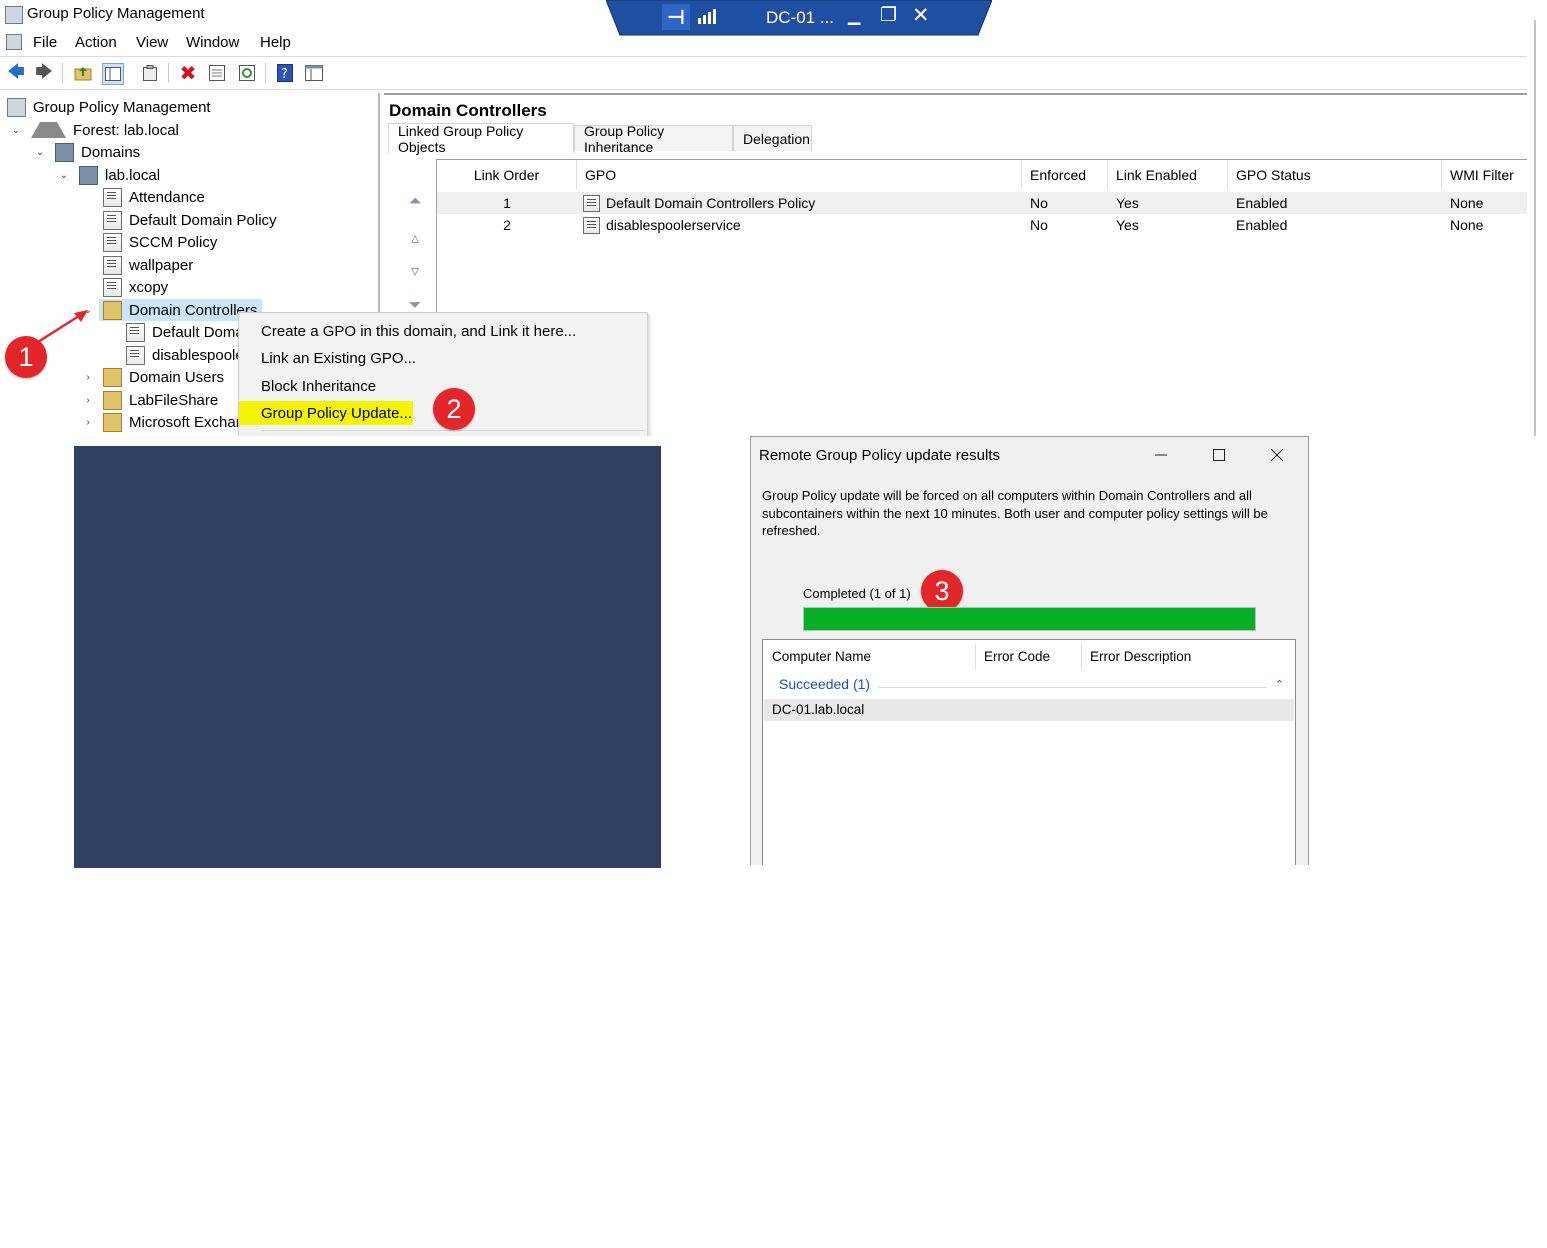  Describe the element at coordinates (113, 74) in the screenshot. I see `show-hide-tree-icon` at that location.